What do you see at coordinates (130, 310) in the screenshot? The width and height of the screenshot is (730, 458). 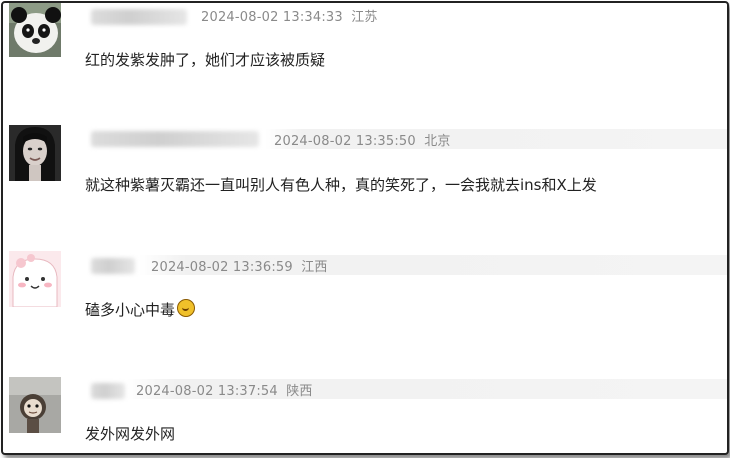 I see `comment-text: 磕多小心中毒` at bounding box center [130, 310].